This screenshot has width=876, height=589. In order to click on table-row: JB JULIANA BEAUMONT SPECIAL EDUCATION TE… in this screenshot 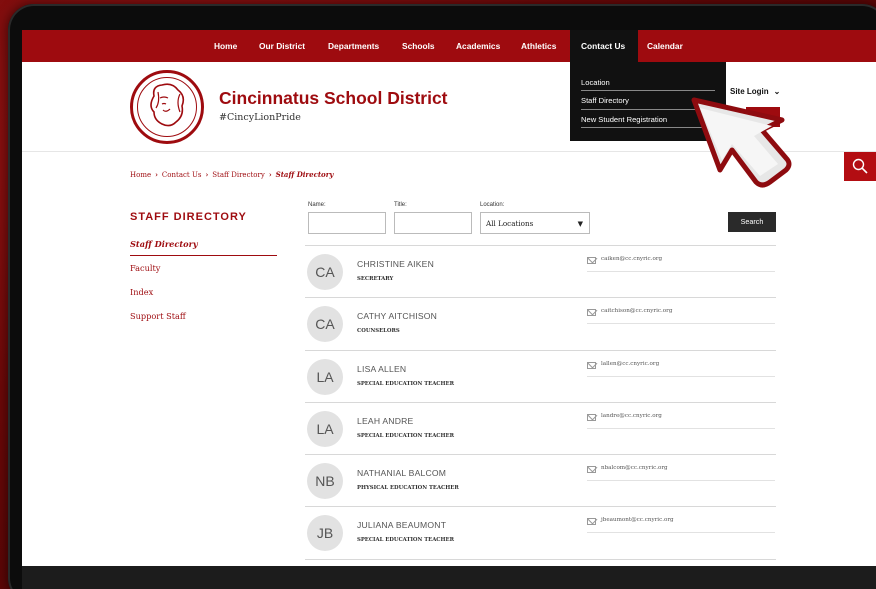, I will do `click(540, 532)`.